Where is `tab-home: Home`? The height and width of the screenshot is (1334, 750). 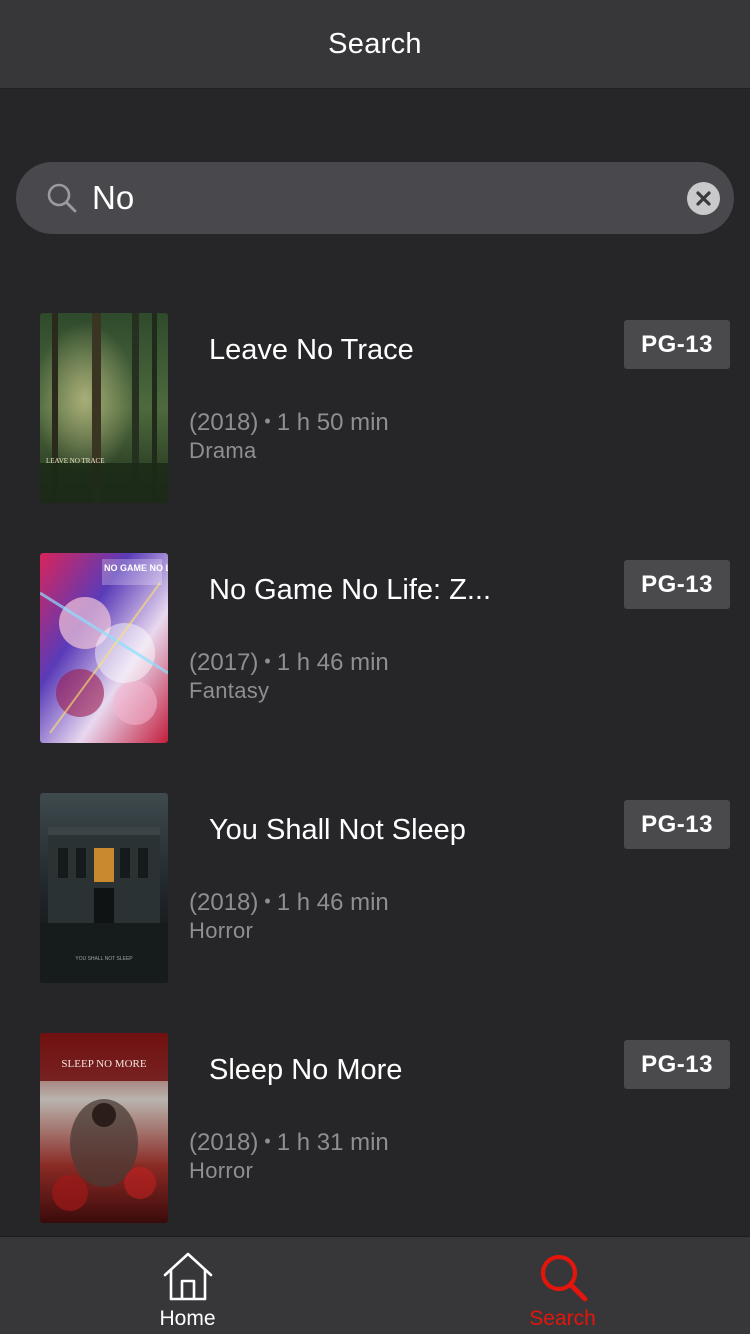
tab-home: Home is located at coordinates (187, 1285).